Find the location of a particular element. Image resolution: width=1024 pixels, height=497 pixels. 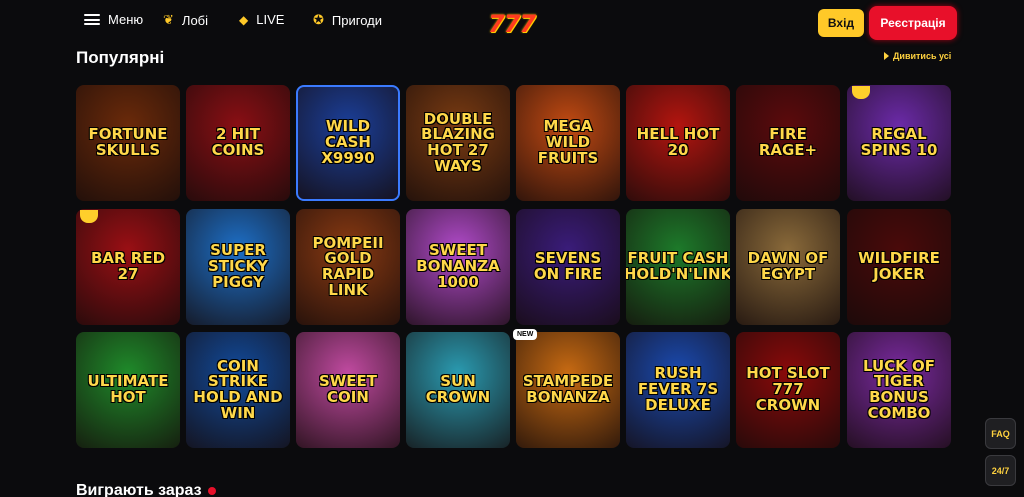

lobby-label: Лобі is located at coordinates (195, 20).